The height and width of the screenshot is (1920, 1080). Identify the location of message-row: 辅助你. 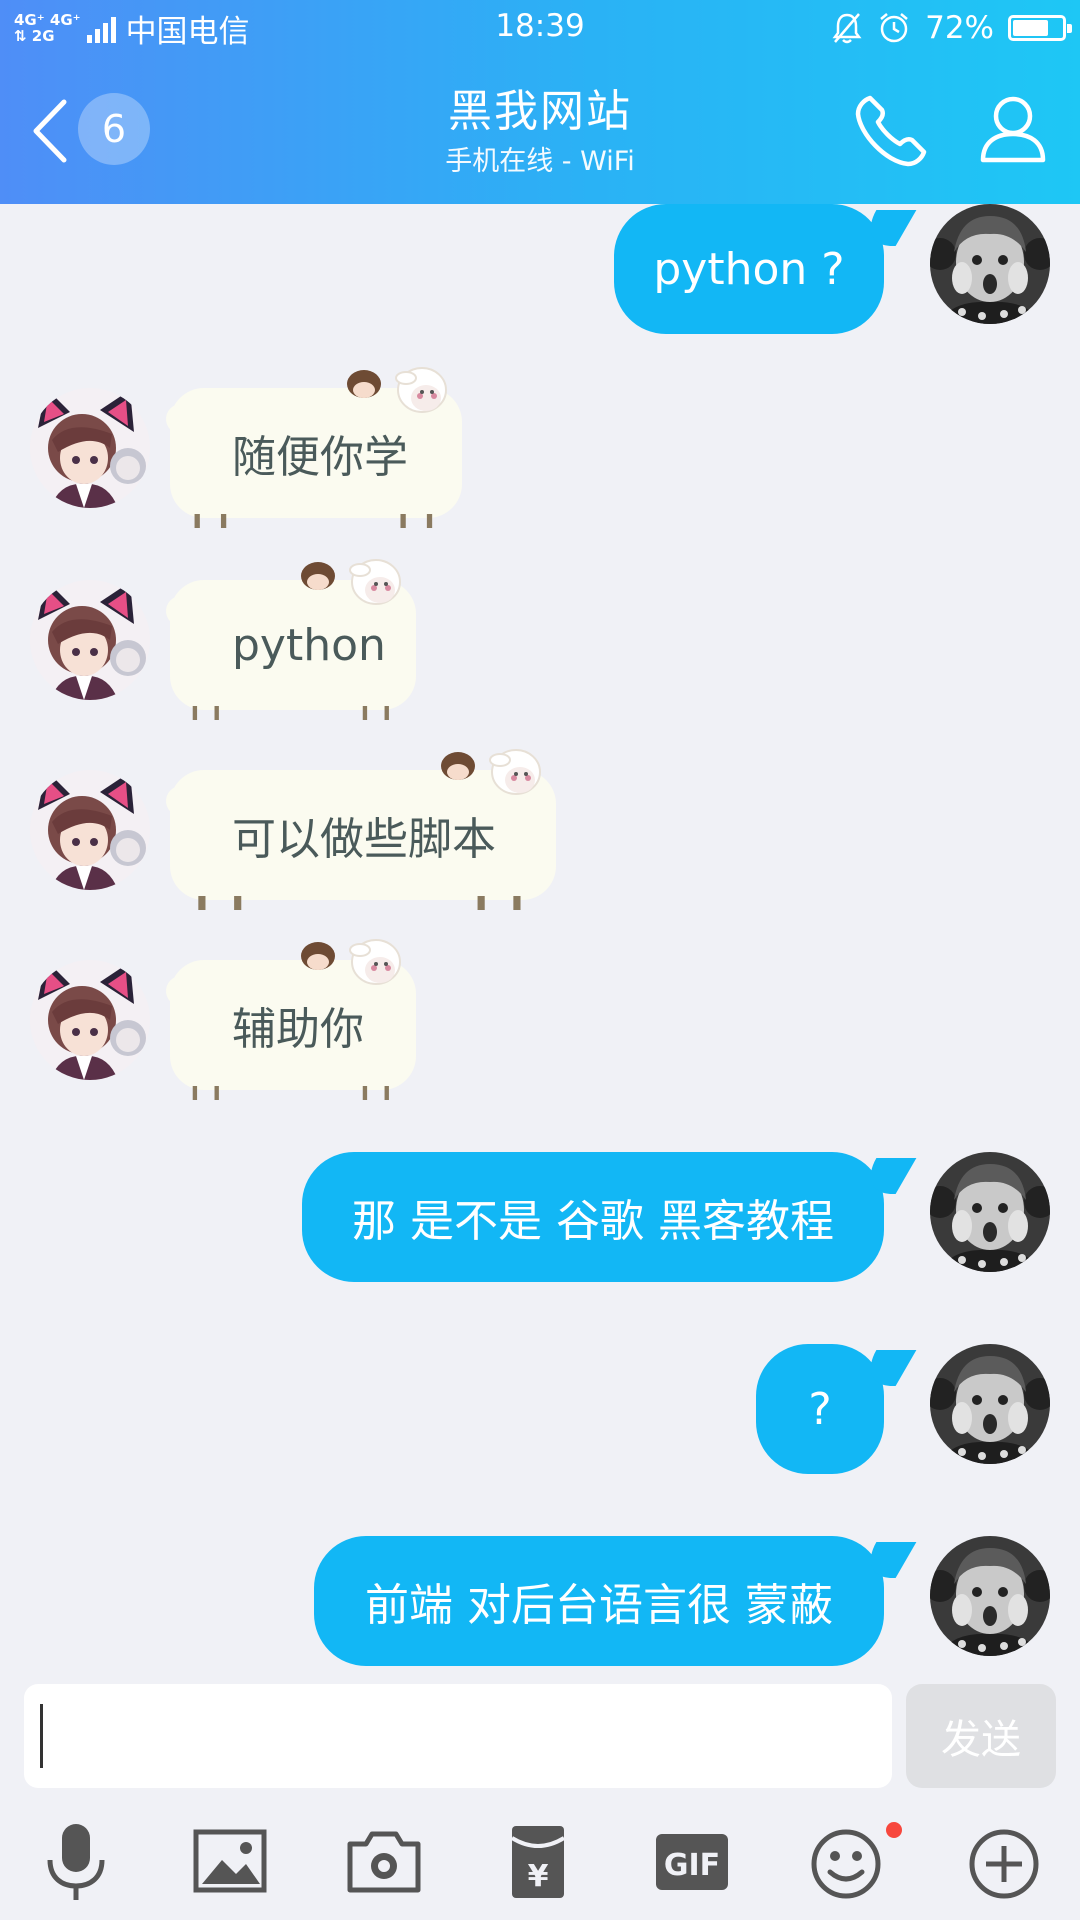
(540, 1019).